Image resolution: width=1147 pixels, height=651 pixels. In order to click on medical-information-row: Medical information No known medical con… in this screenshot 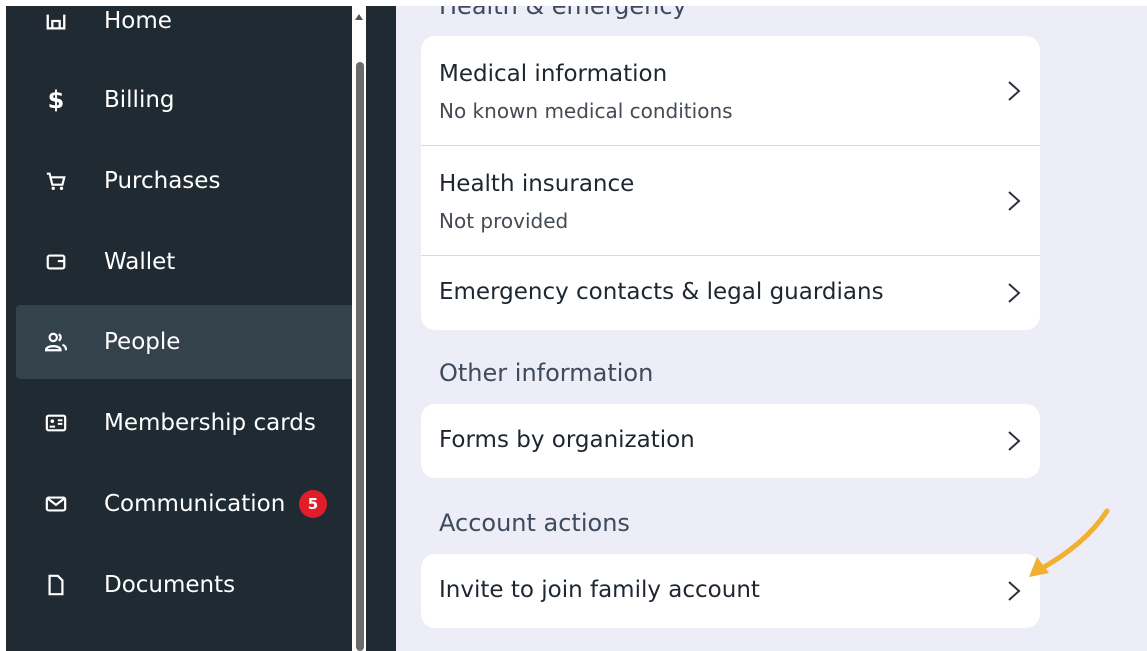, I will do `click(730, 91)`.